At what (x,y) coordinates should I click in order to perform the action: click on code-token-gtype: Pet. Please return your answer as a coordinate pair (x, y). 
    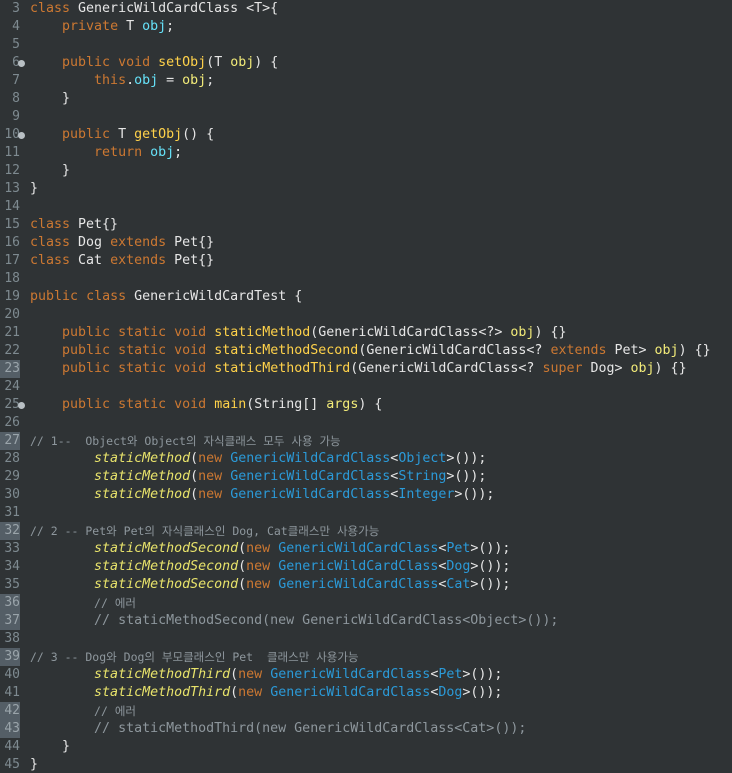
    Looking at the image, I should click on (458, 548).